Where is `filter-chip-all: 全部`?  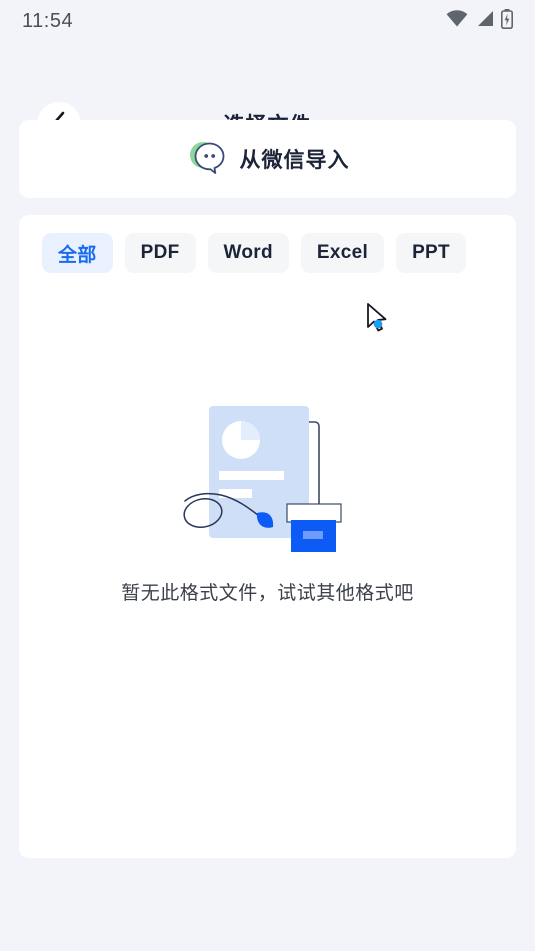
filter-chip-all: 全部 is located at coordinates (77, 253).